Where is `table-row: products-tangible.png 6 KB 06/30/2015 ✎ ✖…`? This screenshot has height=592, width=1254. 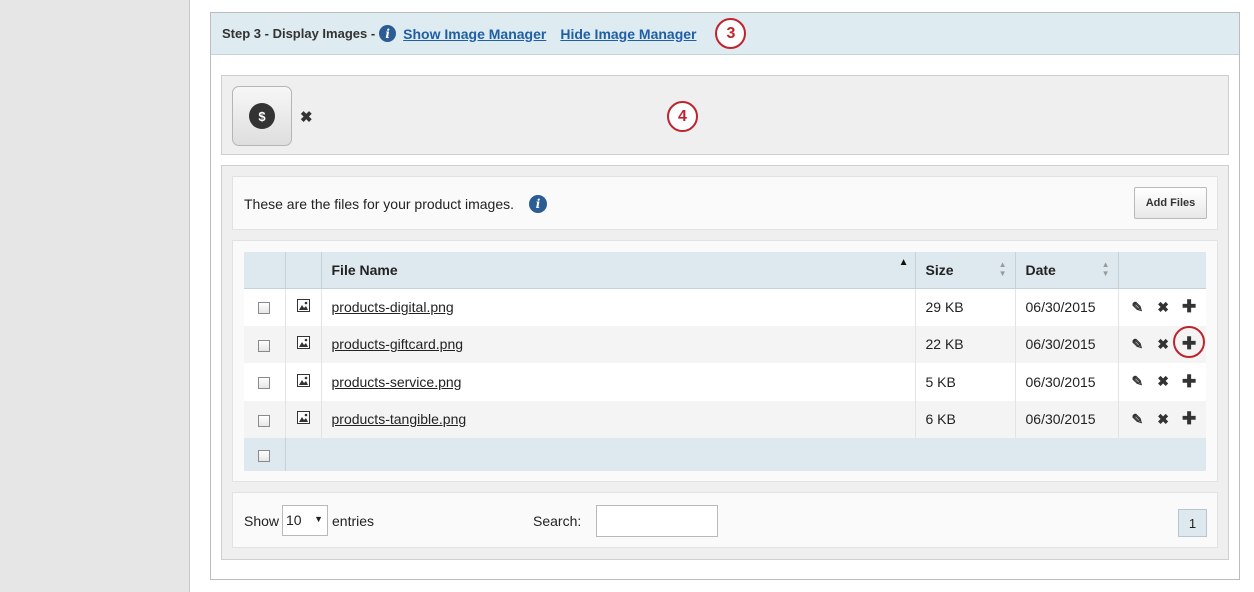 table-row: products-tangible.png 6 KB 06/30/2015 ✎ ✖… is located at coordinates (725, 419).